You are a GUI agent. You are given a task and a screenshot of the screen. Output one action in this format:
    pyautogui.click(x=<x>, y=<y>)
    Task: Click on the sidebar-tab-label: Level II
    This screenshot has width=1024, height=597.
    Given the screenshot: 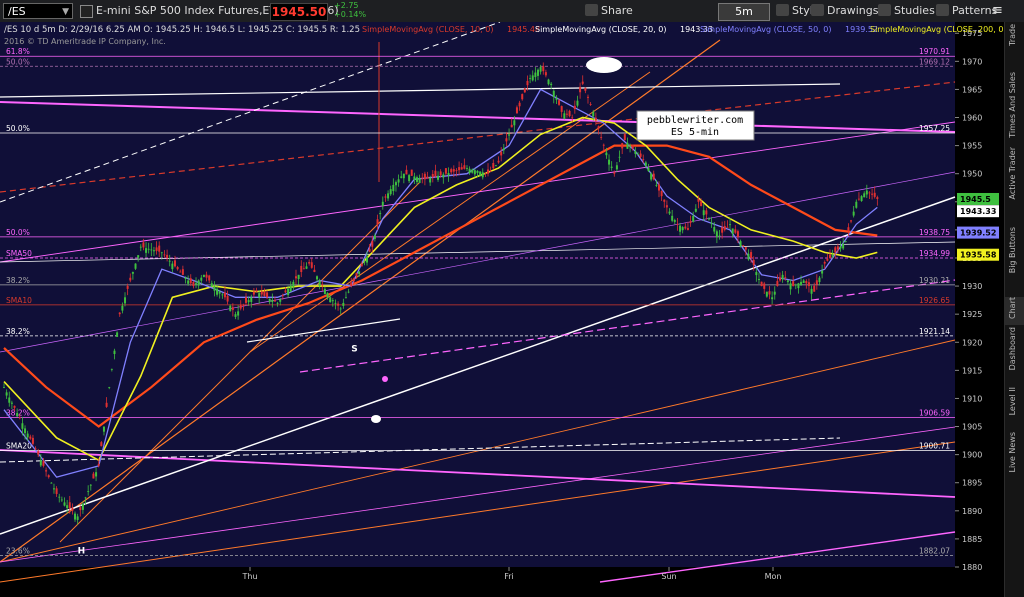 What is the action you would take?
    pyautogui.click(x=1012, y=401)
    